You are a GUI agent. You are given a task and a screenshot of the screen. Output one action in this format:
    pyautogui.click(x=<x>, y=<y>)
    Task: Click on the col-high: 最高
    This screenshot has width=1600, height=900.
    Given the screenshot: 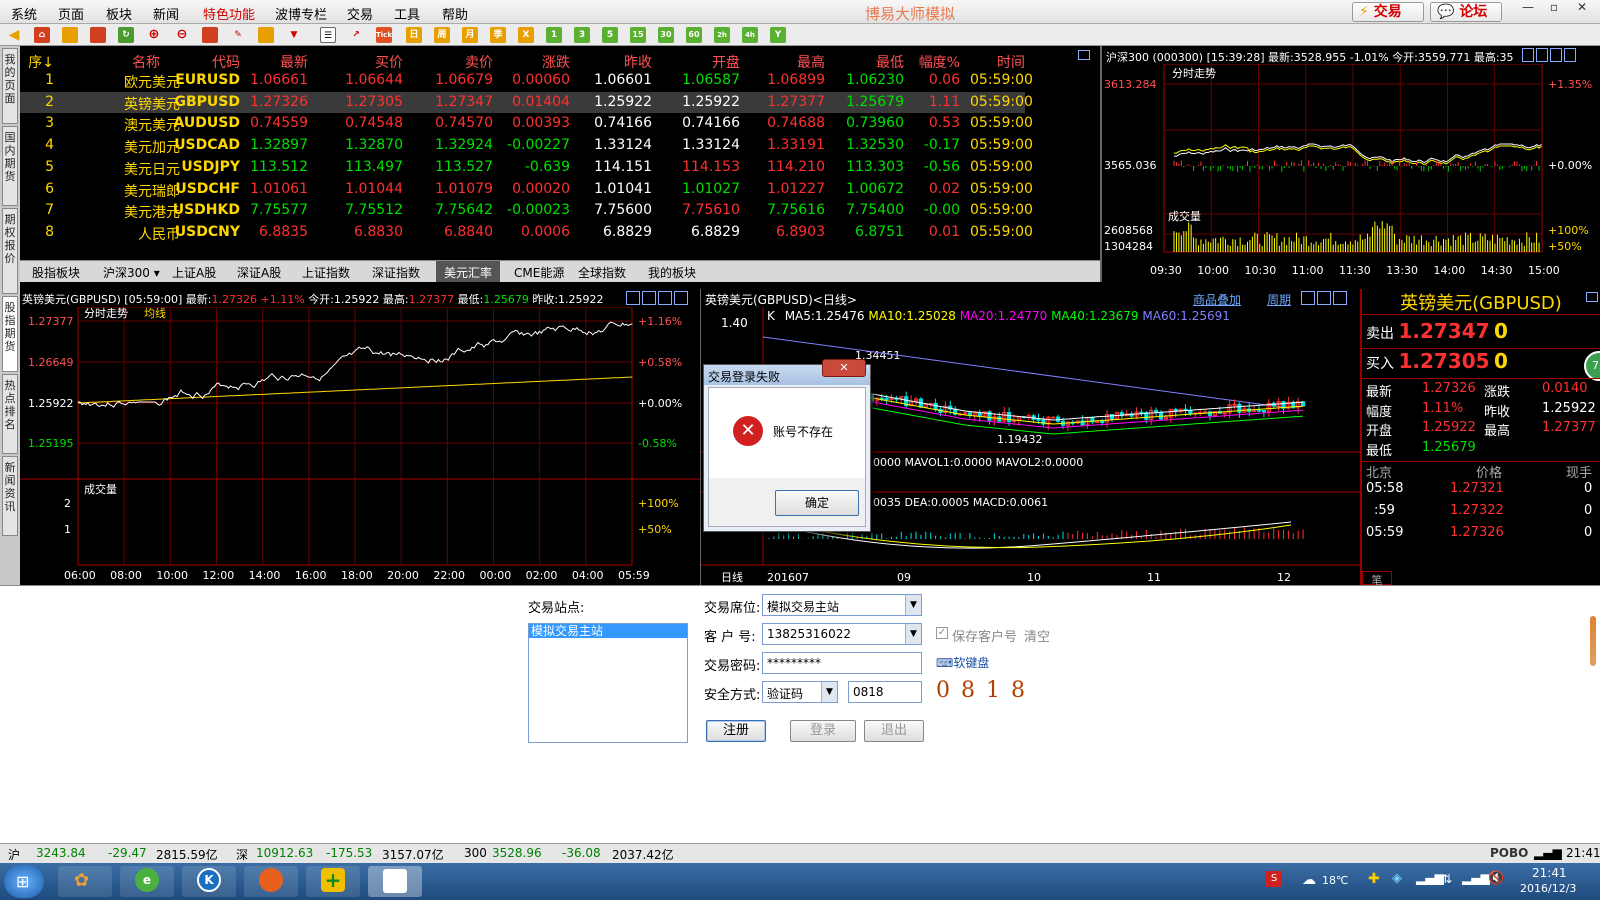 What is the action you would take?
    pyautogui.click(x=782, y=62)
    